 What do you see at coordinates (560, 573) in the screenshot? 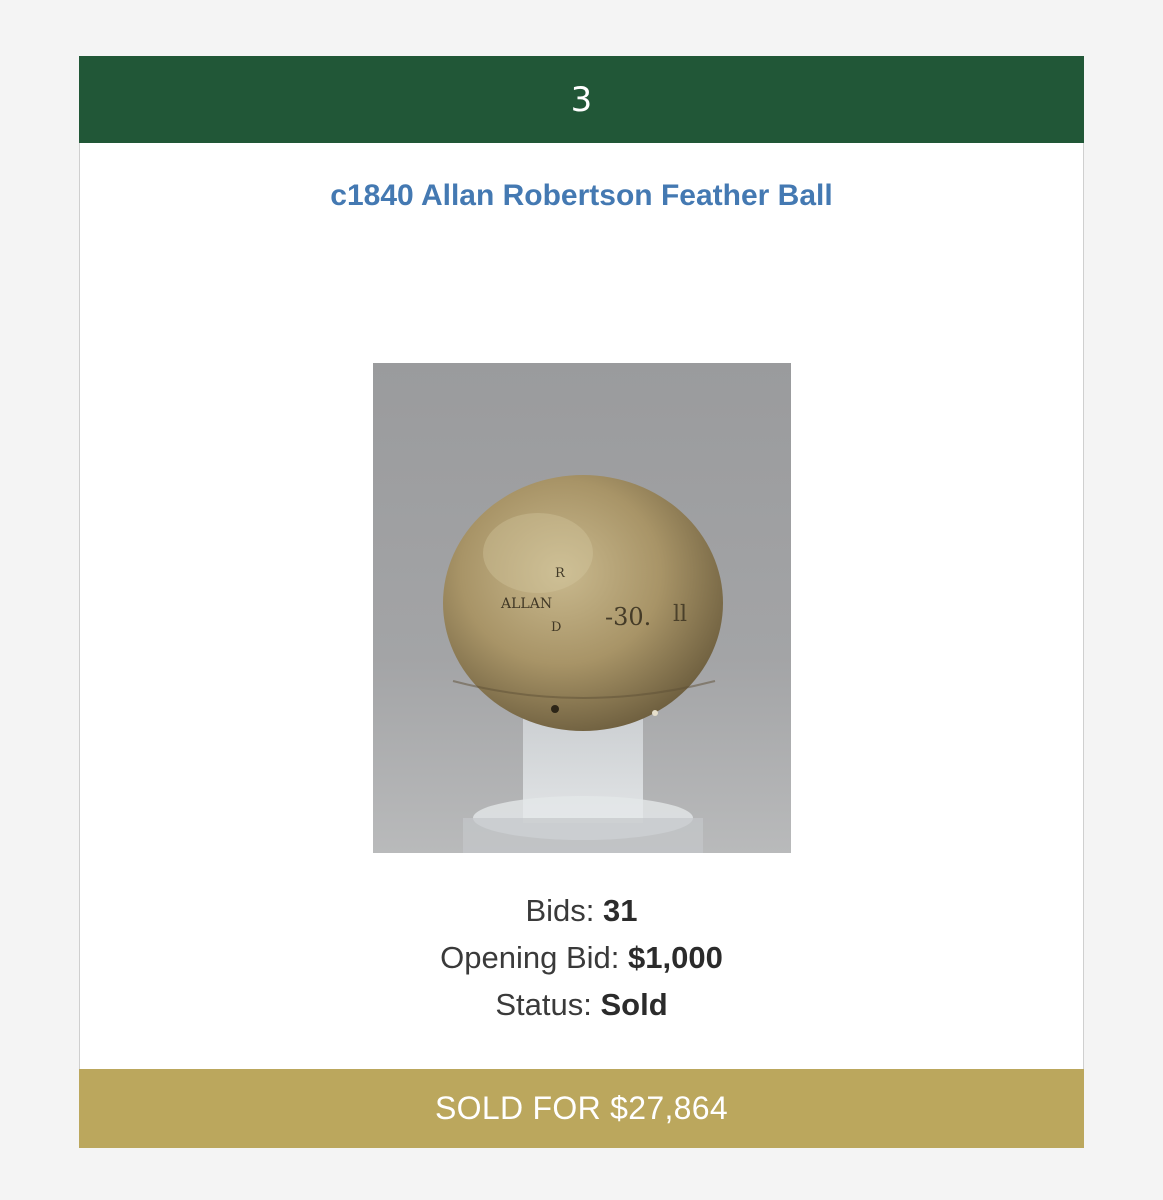
I see `svg-text: R` at bounding box center [560, 573].